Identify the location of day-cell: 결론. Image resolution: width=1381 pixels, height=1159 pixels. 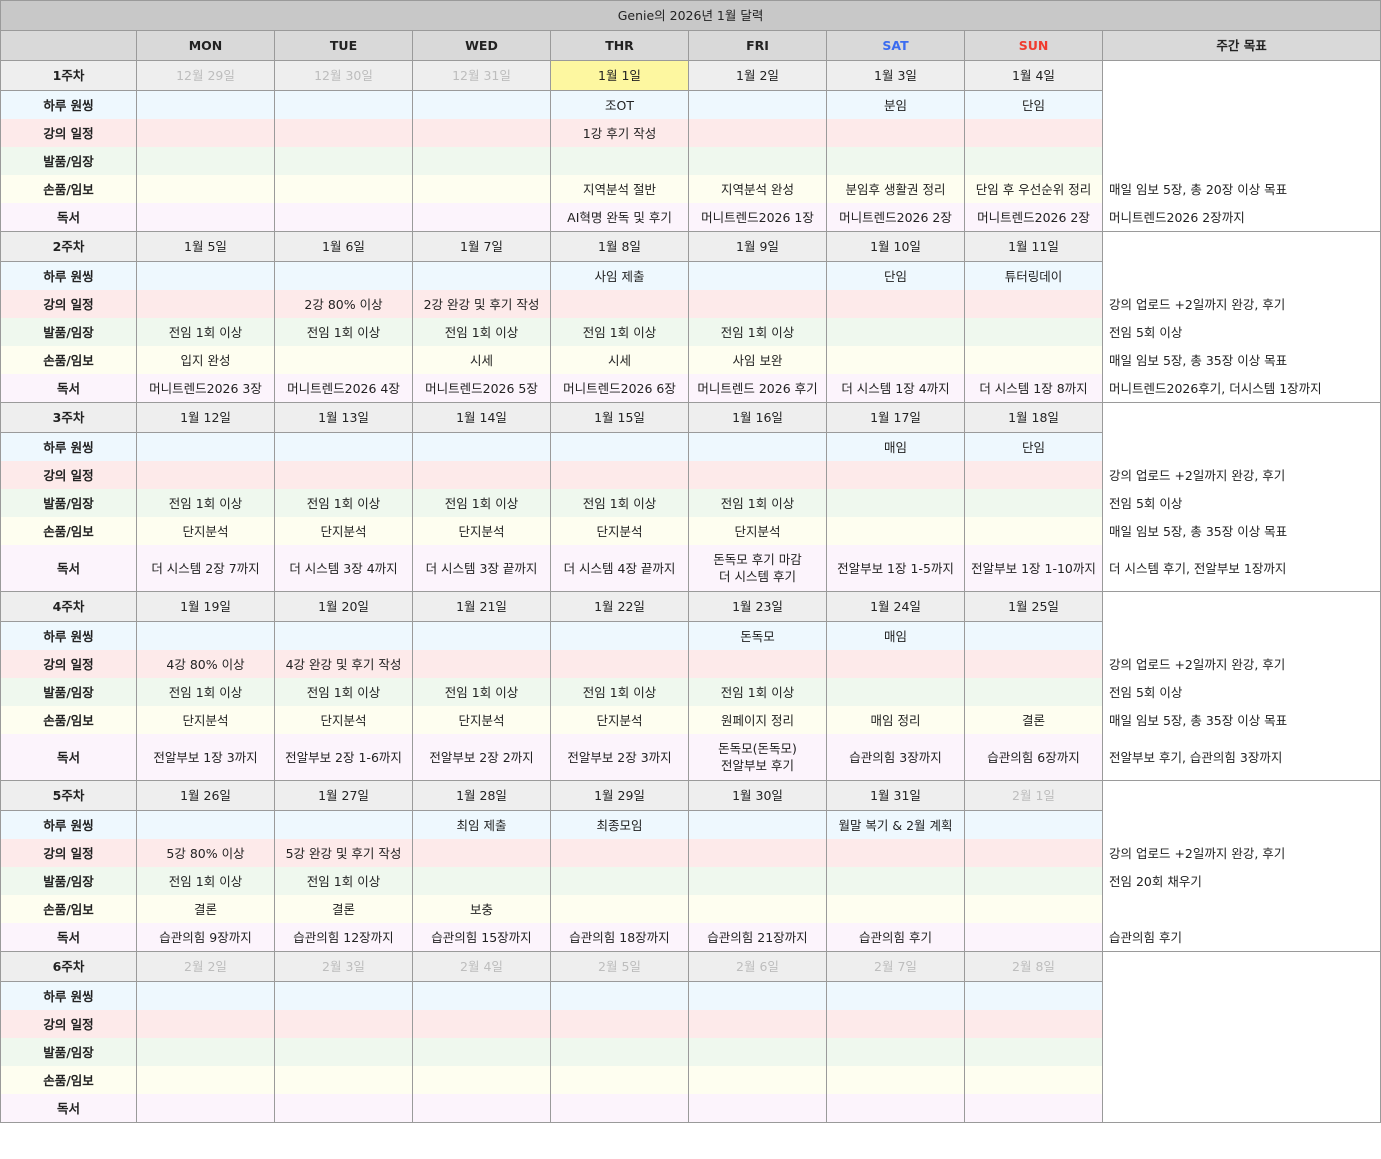
(205, 909).